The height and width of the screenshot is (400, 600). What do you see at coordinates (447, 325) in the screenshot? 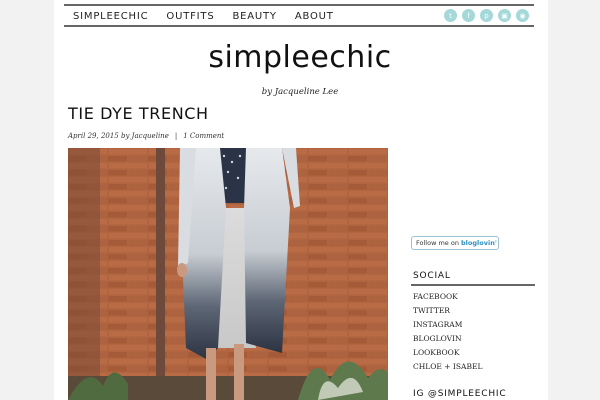
I see `social-link-instagram: INSTAGRAM` at bounding box center [447, 325].